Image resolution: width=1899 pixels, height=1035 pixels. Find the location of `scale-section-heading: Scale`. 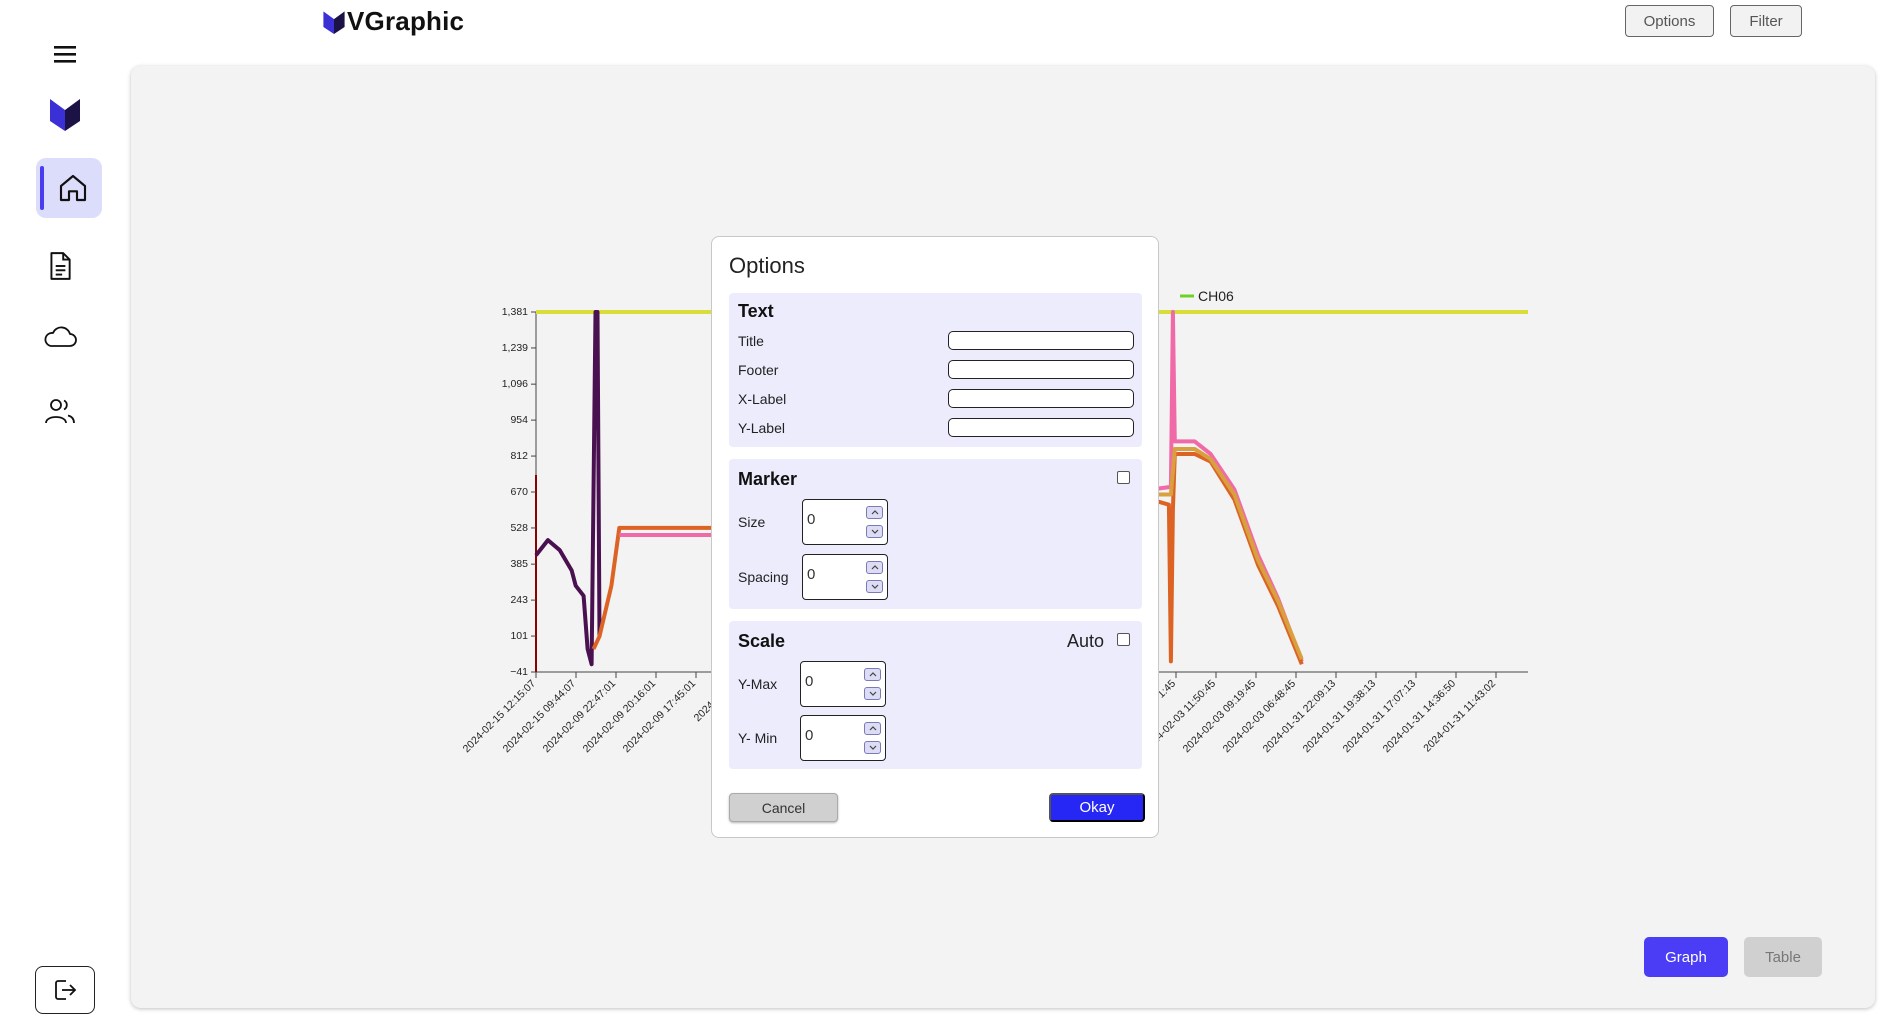

scale-section-heading: Scale is located at coordinates (762, 641).